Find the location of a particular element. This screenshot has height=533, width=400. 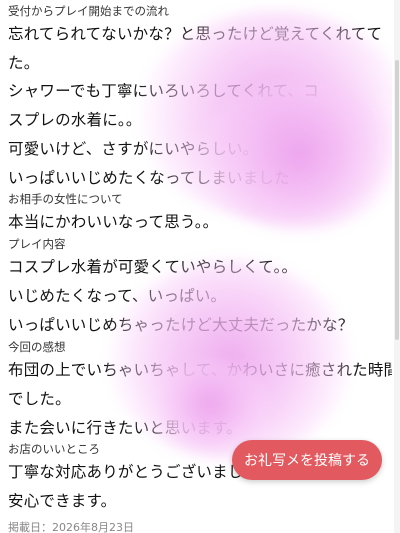

review-text-line: スプレの水着に。。 is located at coordinates (75, 120).